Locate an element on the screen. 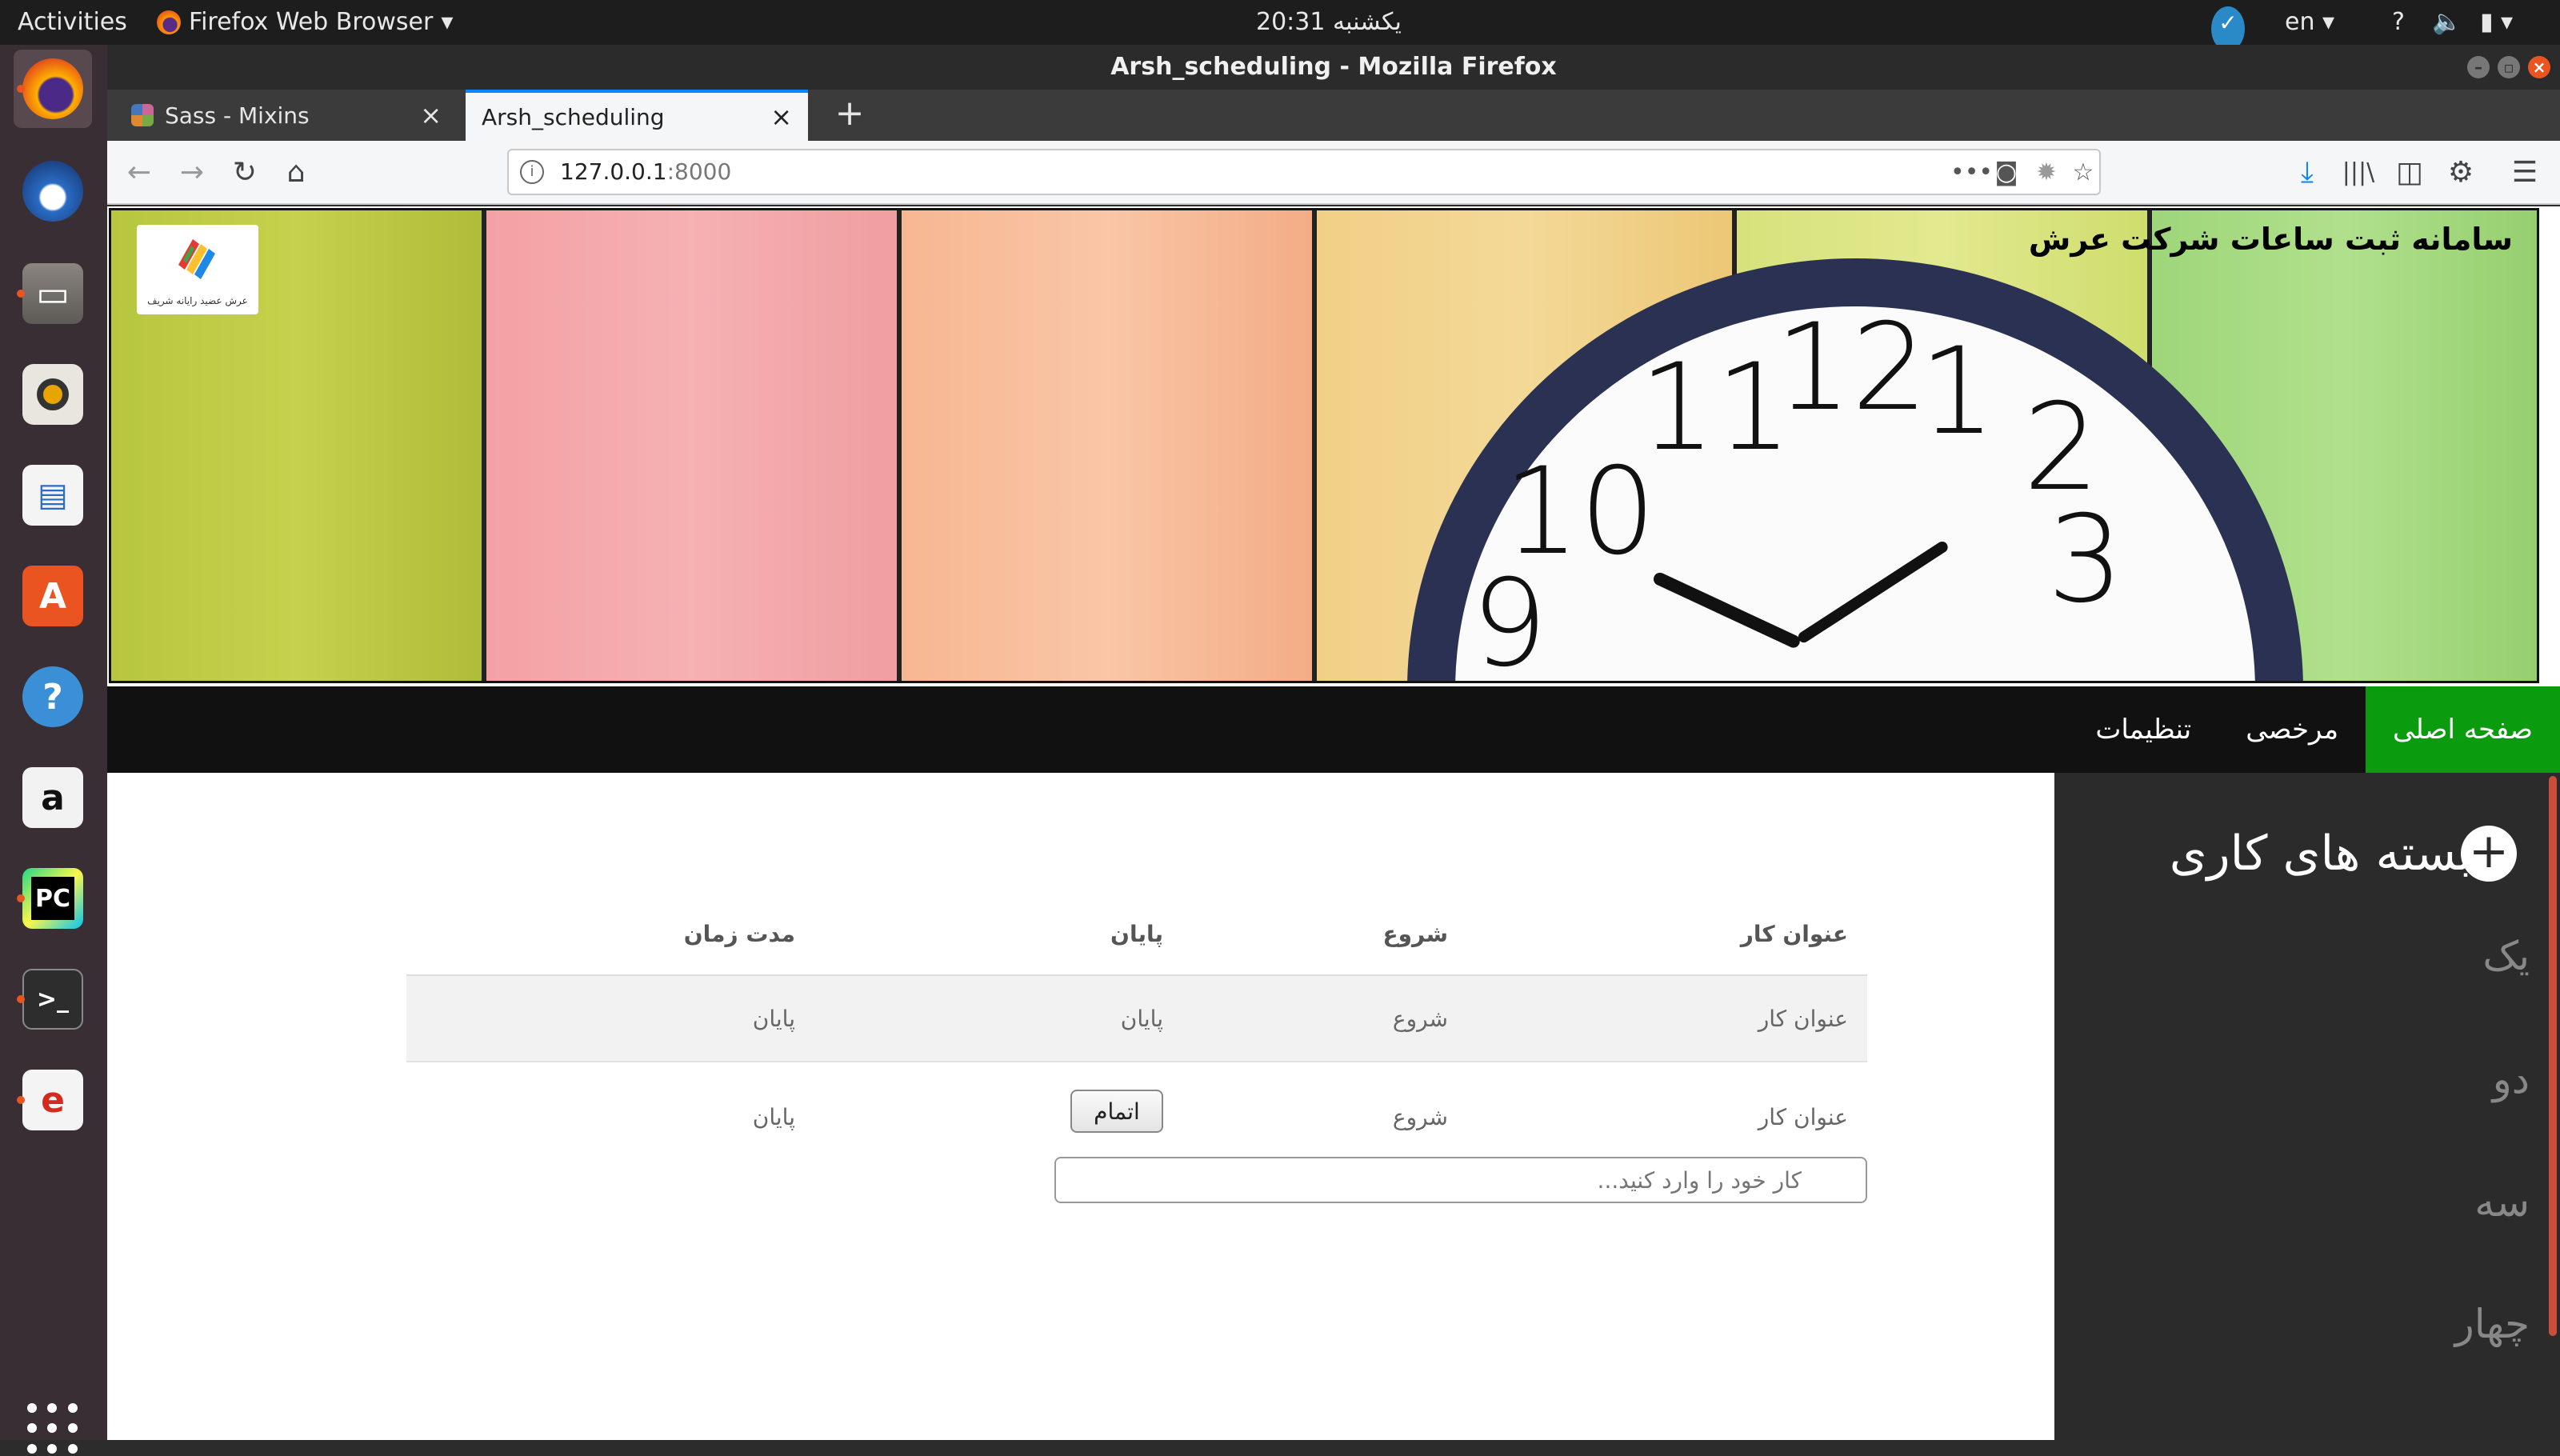 Image resolution: width=2560 pixels, height=1456 pixels. logo-mark-icon is located at coordinates (196, 259).